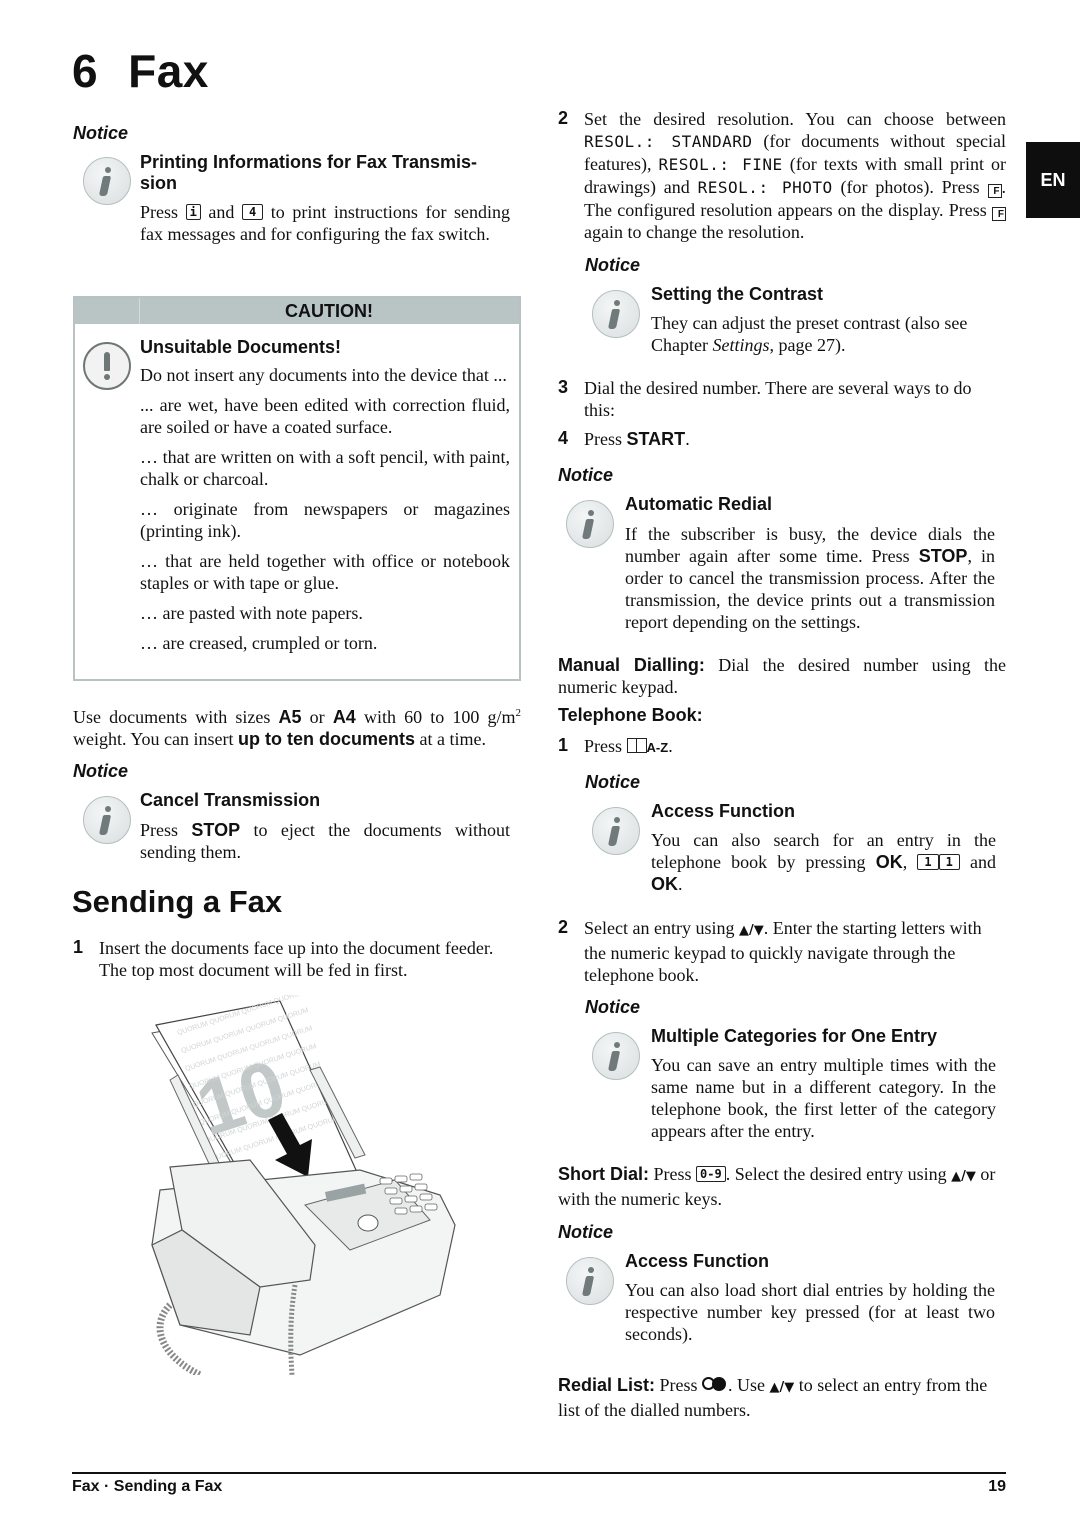 This screenshot has height=1529, width=1080. Describe the element at coordinates (309, 162) in the screenshot. I see `heading-line: Printing Informations for Fax Transmis-` at that location.